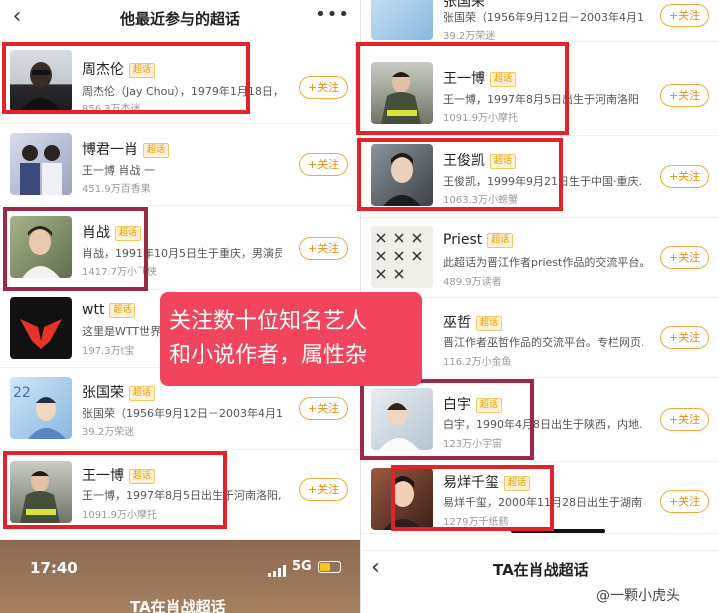  Describe the element at coordinates (278, 569) in the screenshot. I see `signal-icon` at that location.